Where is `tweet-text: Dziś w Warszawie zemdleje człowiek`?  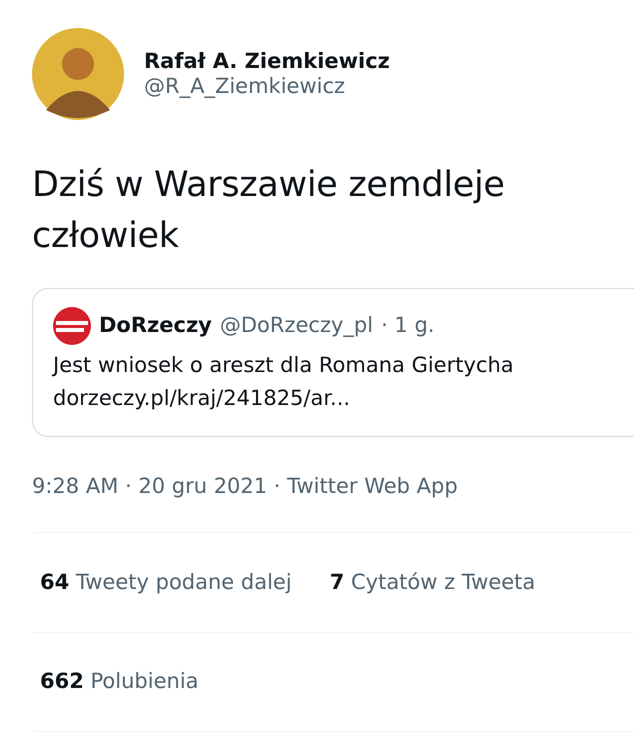 tweet-text: Dziś w Warszawie zemdleje człowiek is located at coordinates (269, 211).